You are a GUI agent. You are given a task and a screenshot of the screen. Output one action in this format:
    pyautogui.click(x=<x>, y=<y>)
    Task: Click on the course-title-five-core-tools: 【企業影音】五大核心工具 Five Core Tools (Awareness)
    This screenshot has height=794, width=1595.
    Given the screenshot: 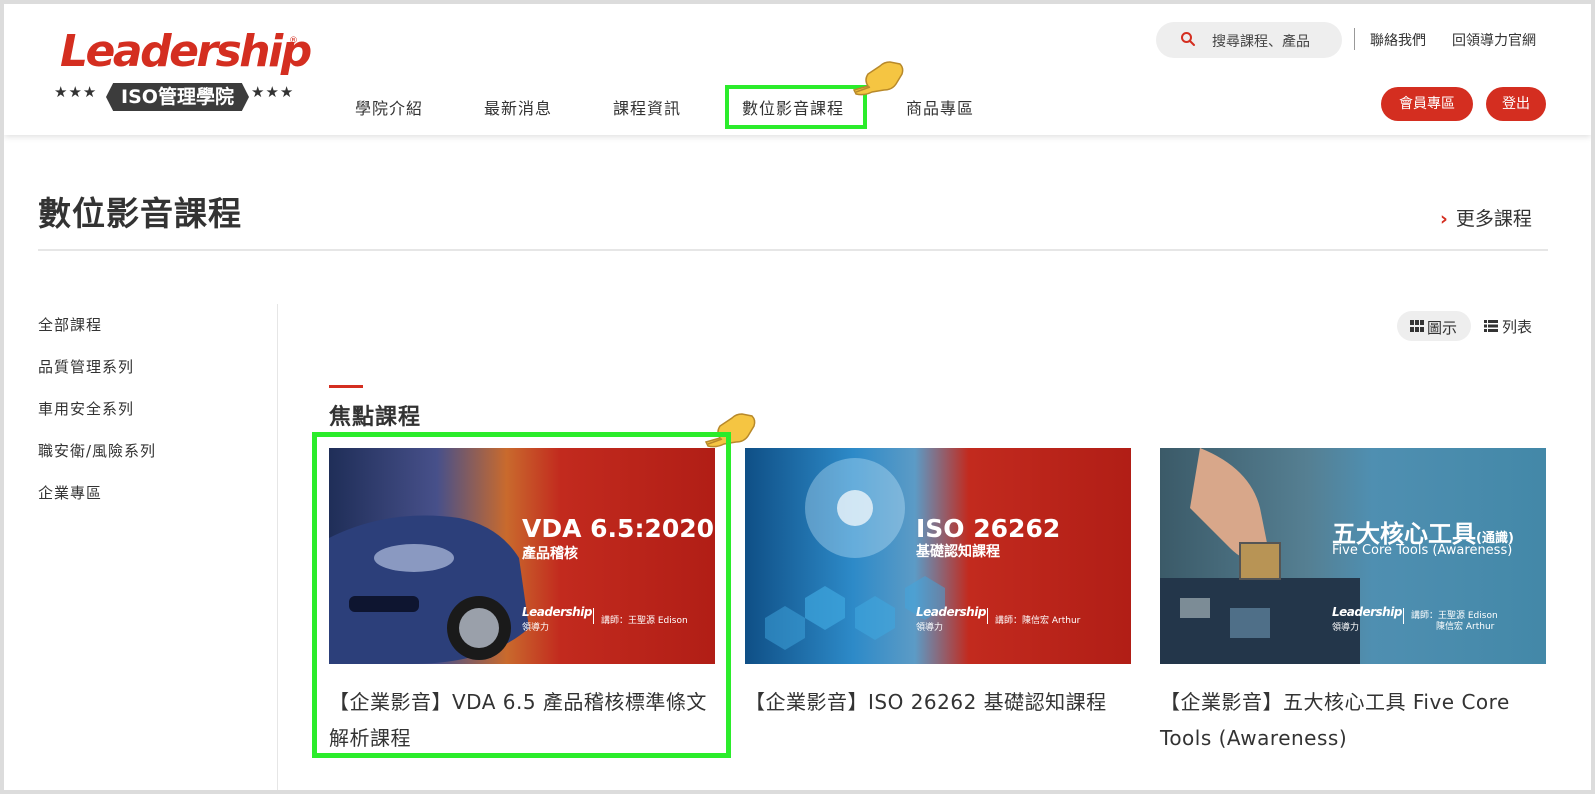 What is the action you would take?
    pyautogui.click(x=1355, y=720)
    